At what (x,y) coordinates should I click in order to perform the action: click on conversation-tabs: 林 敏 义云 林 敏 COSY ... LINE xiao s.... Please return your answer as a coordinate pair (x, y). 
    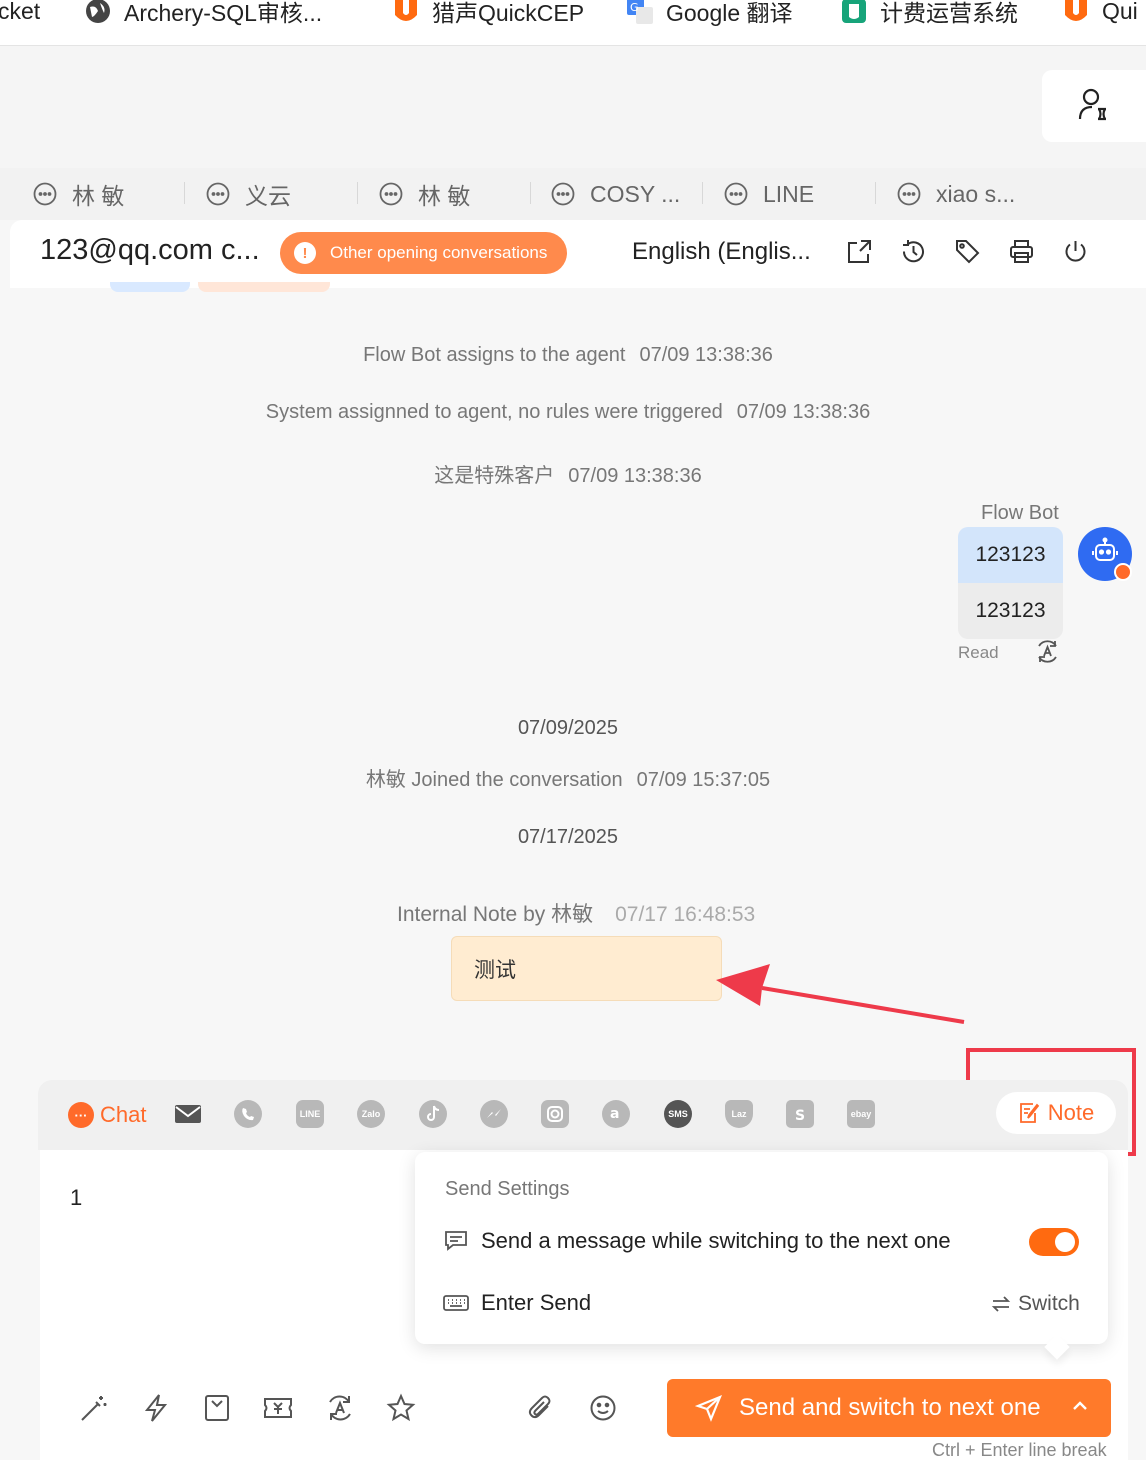
    Looking at the image, I should click on (573, 194).